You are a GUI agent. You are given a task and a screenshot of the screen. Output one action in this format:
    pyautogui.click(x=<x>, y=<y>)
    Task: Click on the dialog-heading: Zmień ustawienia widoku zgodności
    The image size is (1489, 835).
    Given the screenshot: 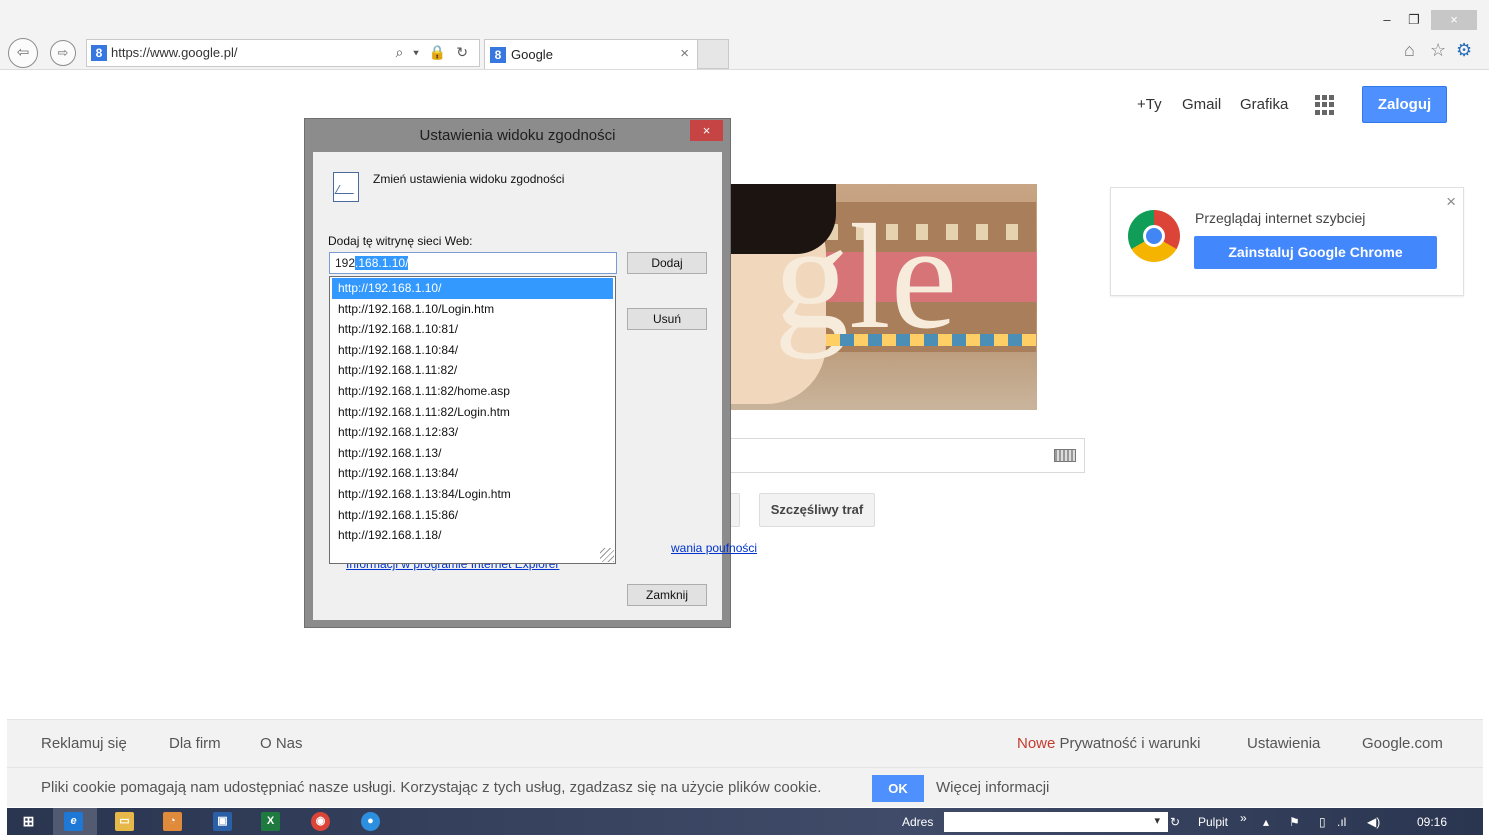 What is the action you would take?
    pyautogui.click(x=469, y=179)
    